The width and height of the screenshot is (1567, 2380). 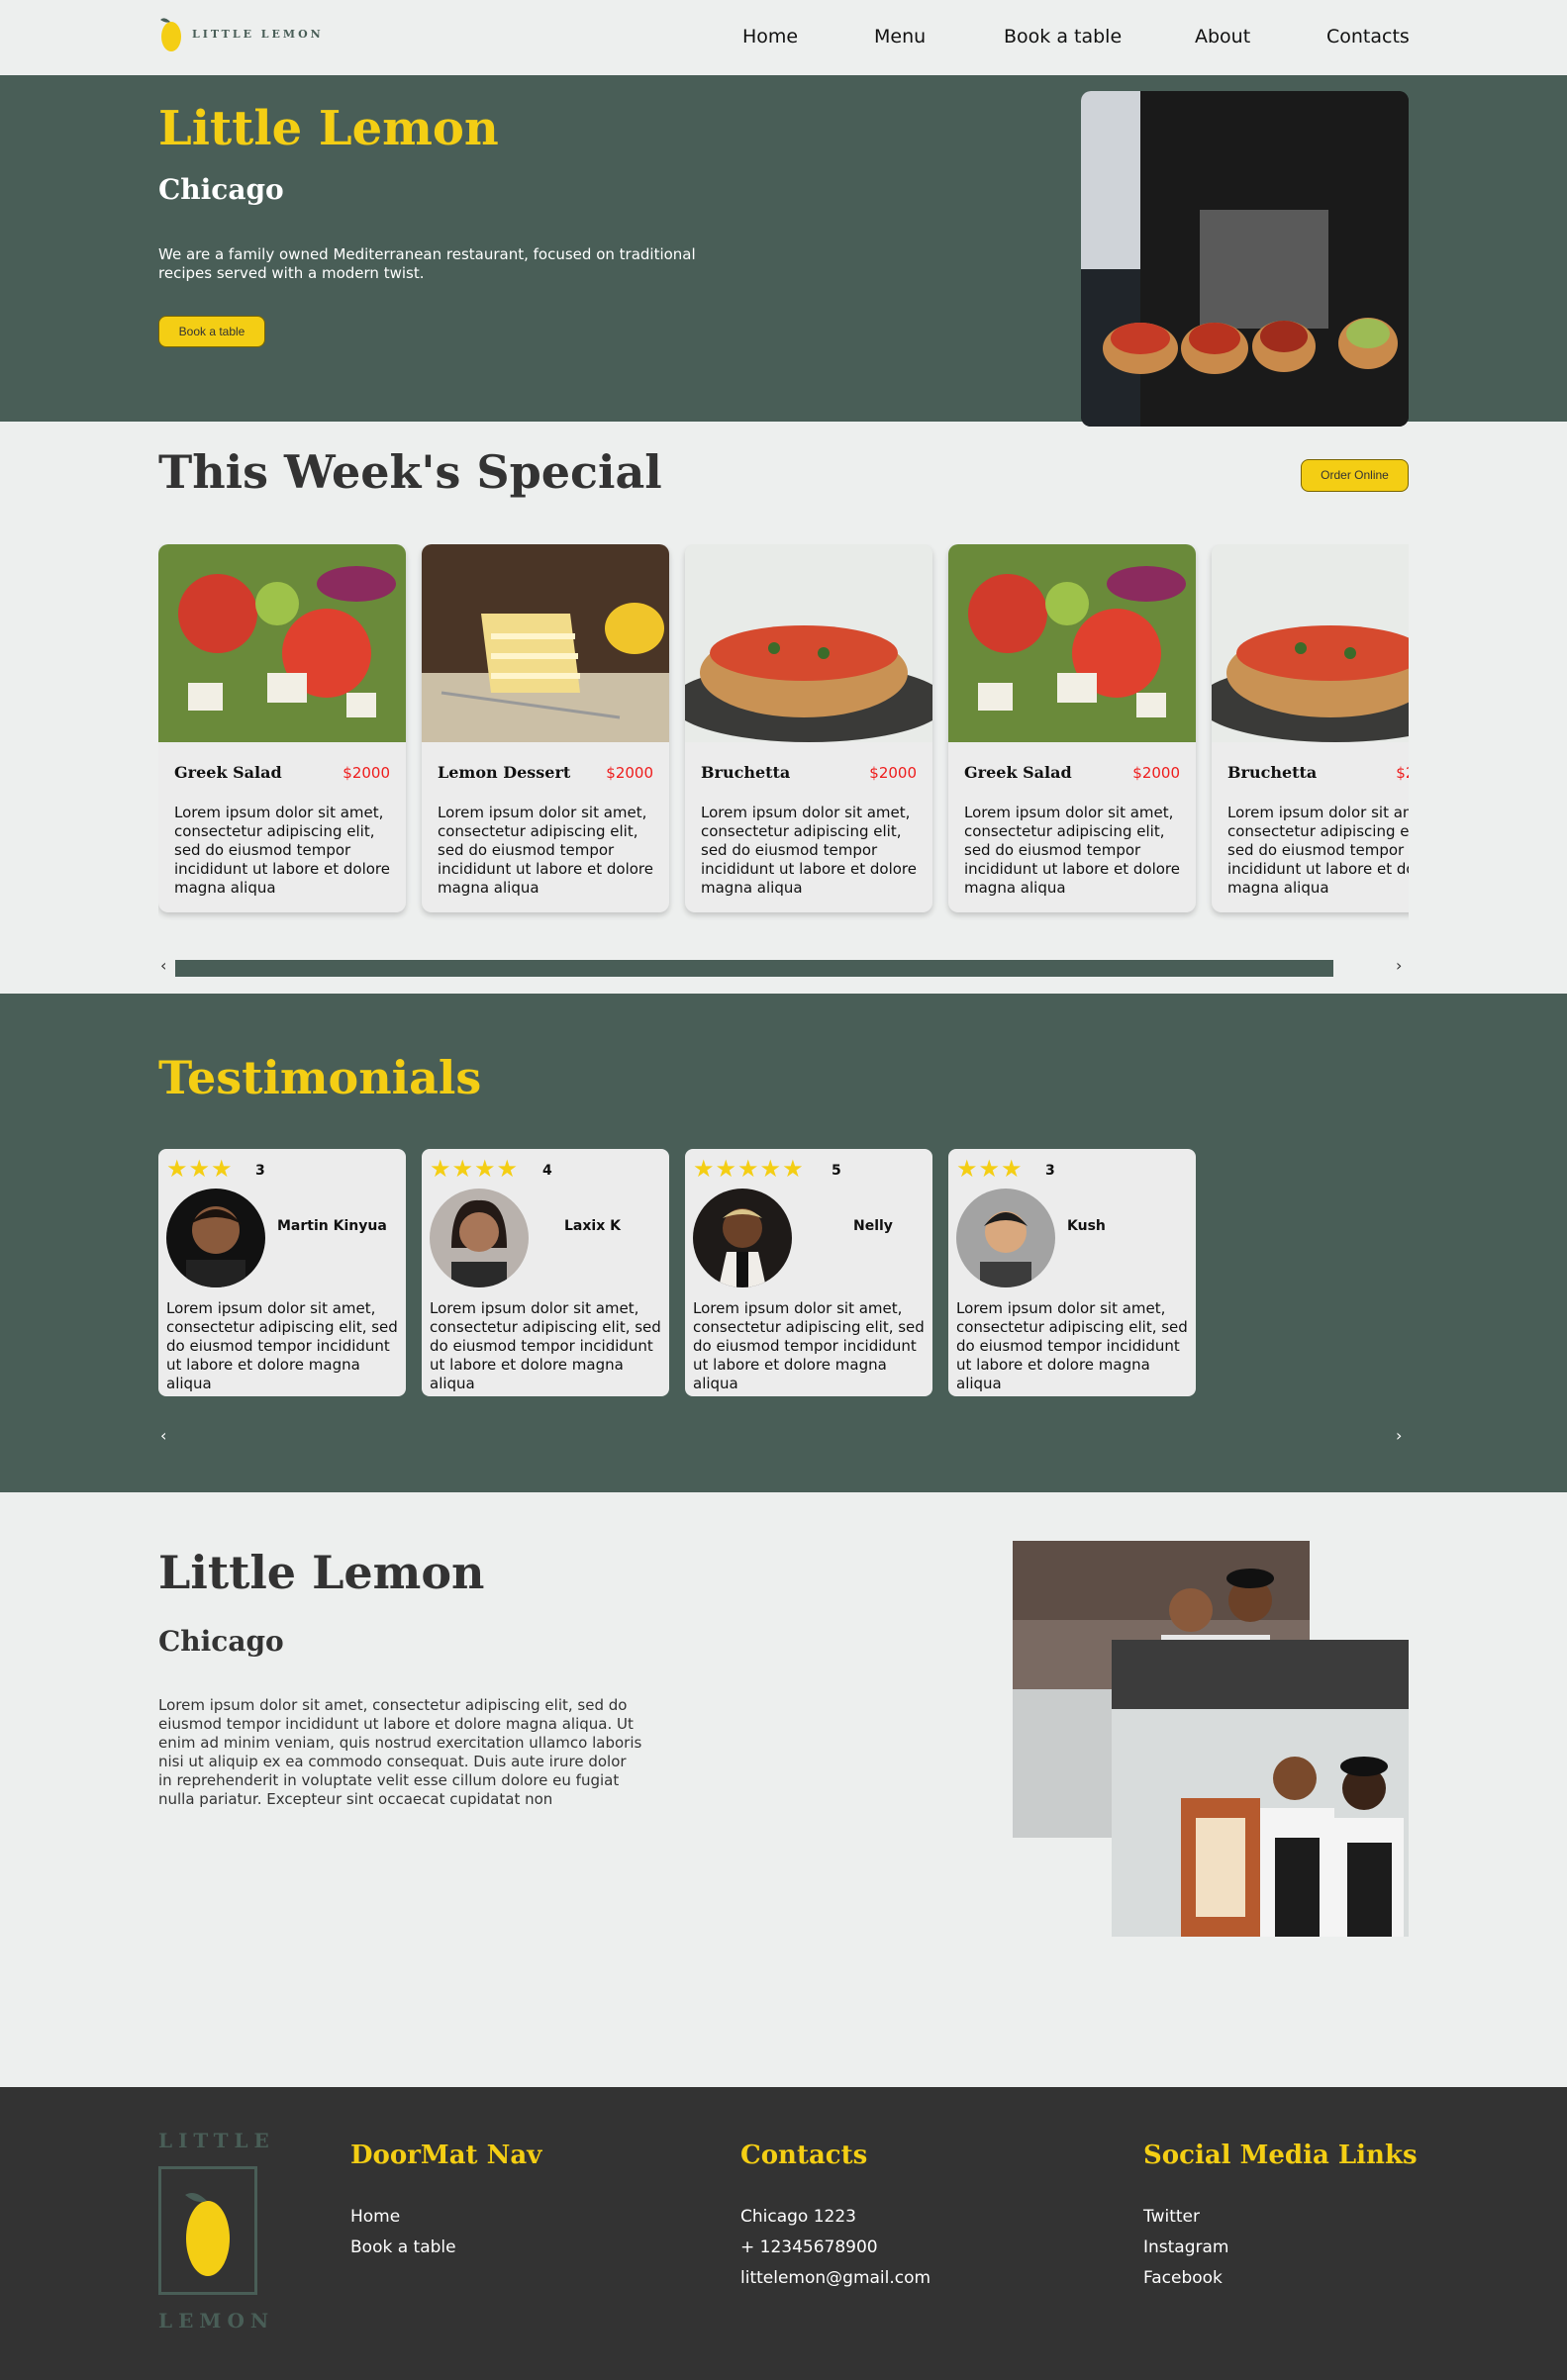 What do you see at coordinates (749, 1169) in the screenshot?
I see `star-rating-icon: ★★★★★` at bounding box center [749, 1169].